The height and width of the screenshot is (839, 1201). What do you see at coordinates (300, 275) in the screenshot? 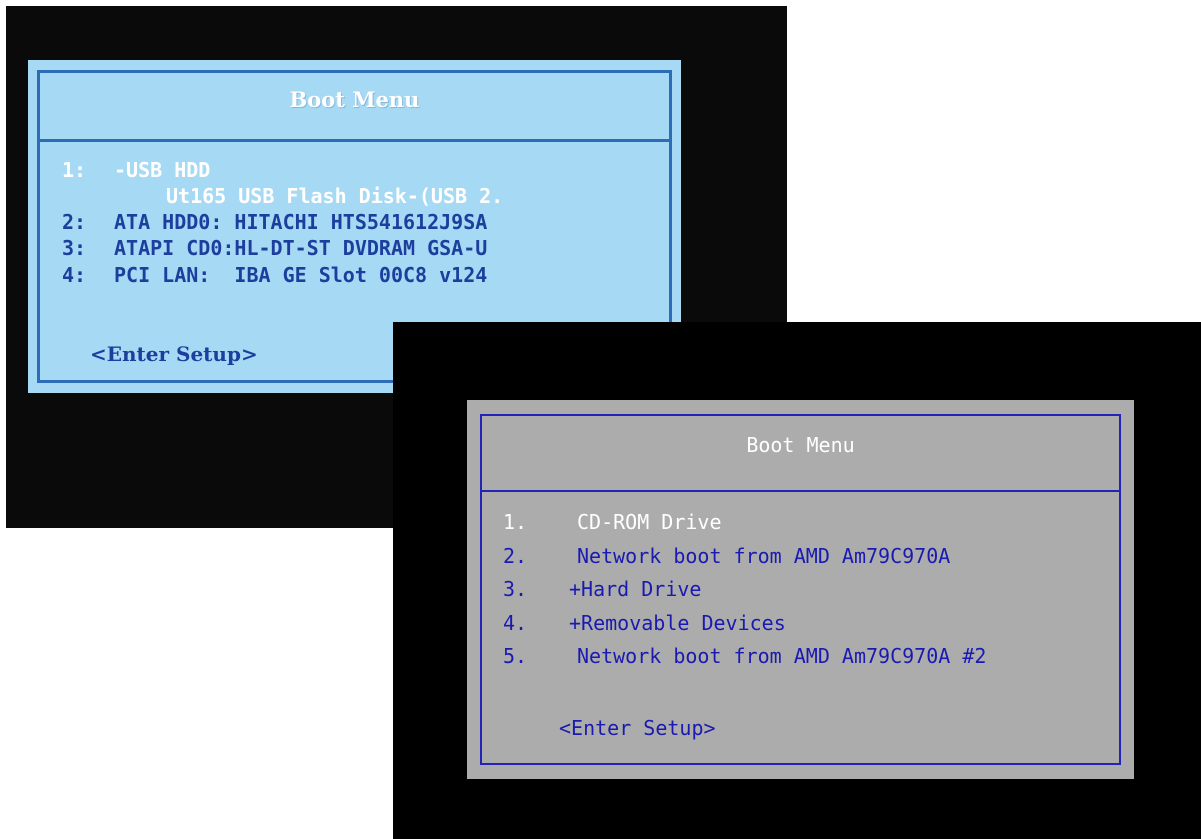
I see `boot-item-pci-lan: PCI LAN: IBA GE Slot 00C8 v124` at bounding box center [300, 275].